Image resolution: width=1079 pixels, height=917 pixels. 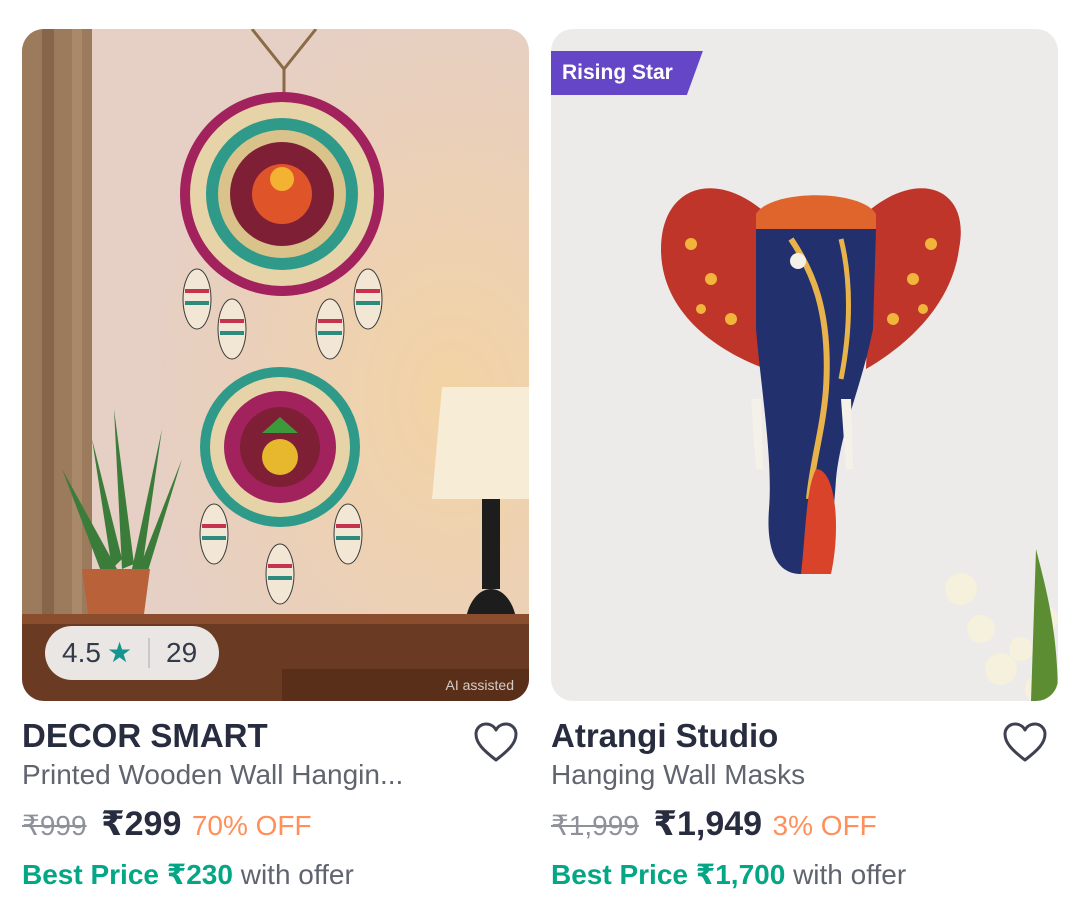 What do you see at coordinates (665, 735) in the screenshot?
I see `brand-name: Atrangi Studio` at bounding box center [665, 735].